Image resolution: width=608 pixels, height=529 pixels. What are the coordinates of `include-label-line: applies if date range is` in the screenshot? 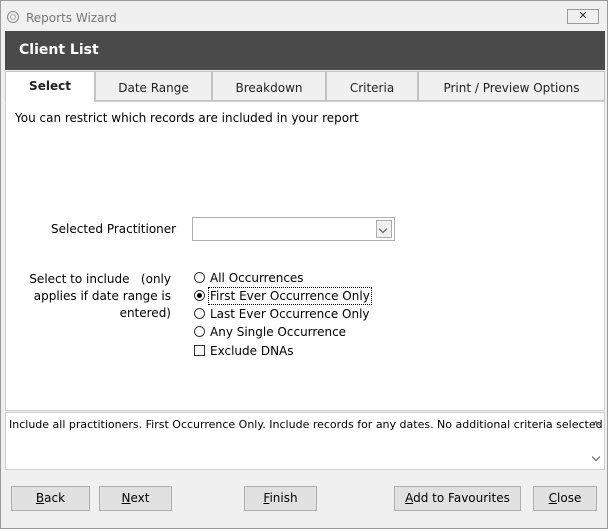 It's located at (102, 296).